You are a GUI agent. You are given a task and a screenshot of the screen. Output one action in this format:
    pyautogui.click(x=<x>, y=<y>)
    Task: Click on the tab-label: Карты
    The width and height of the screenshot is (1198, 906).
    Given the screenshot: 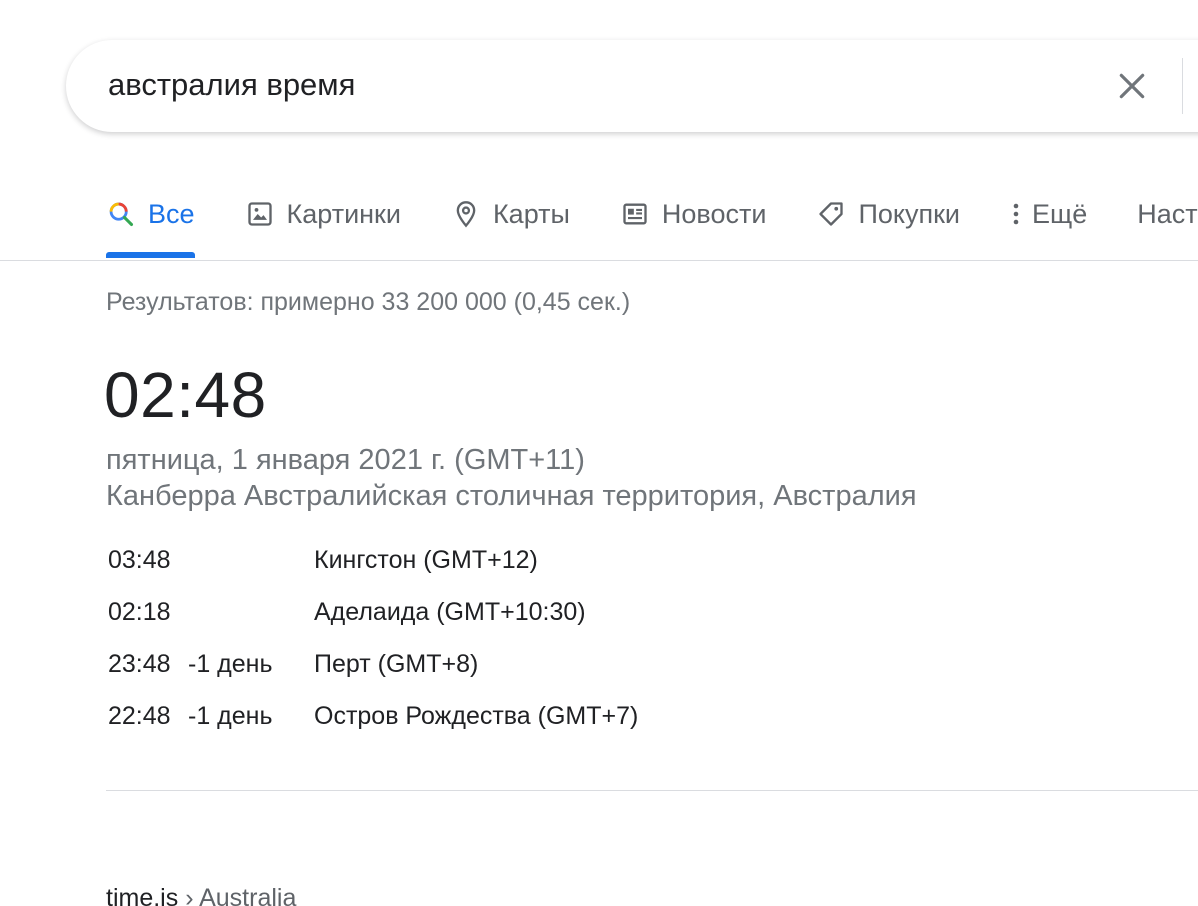 What is the action you would take?
    pyautogui.click(x=531, y=213)
    